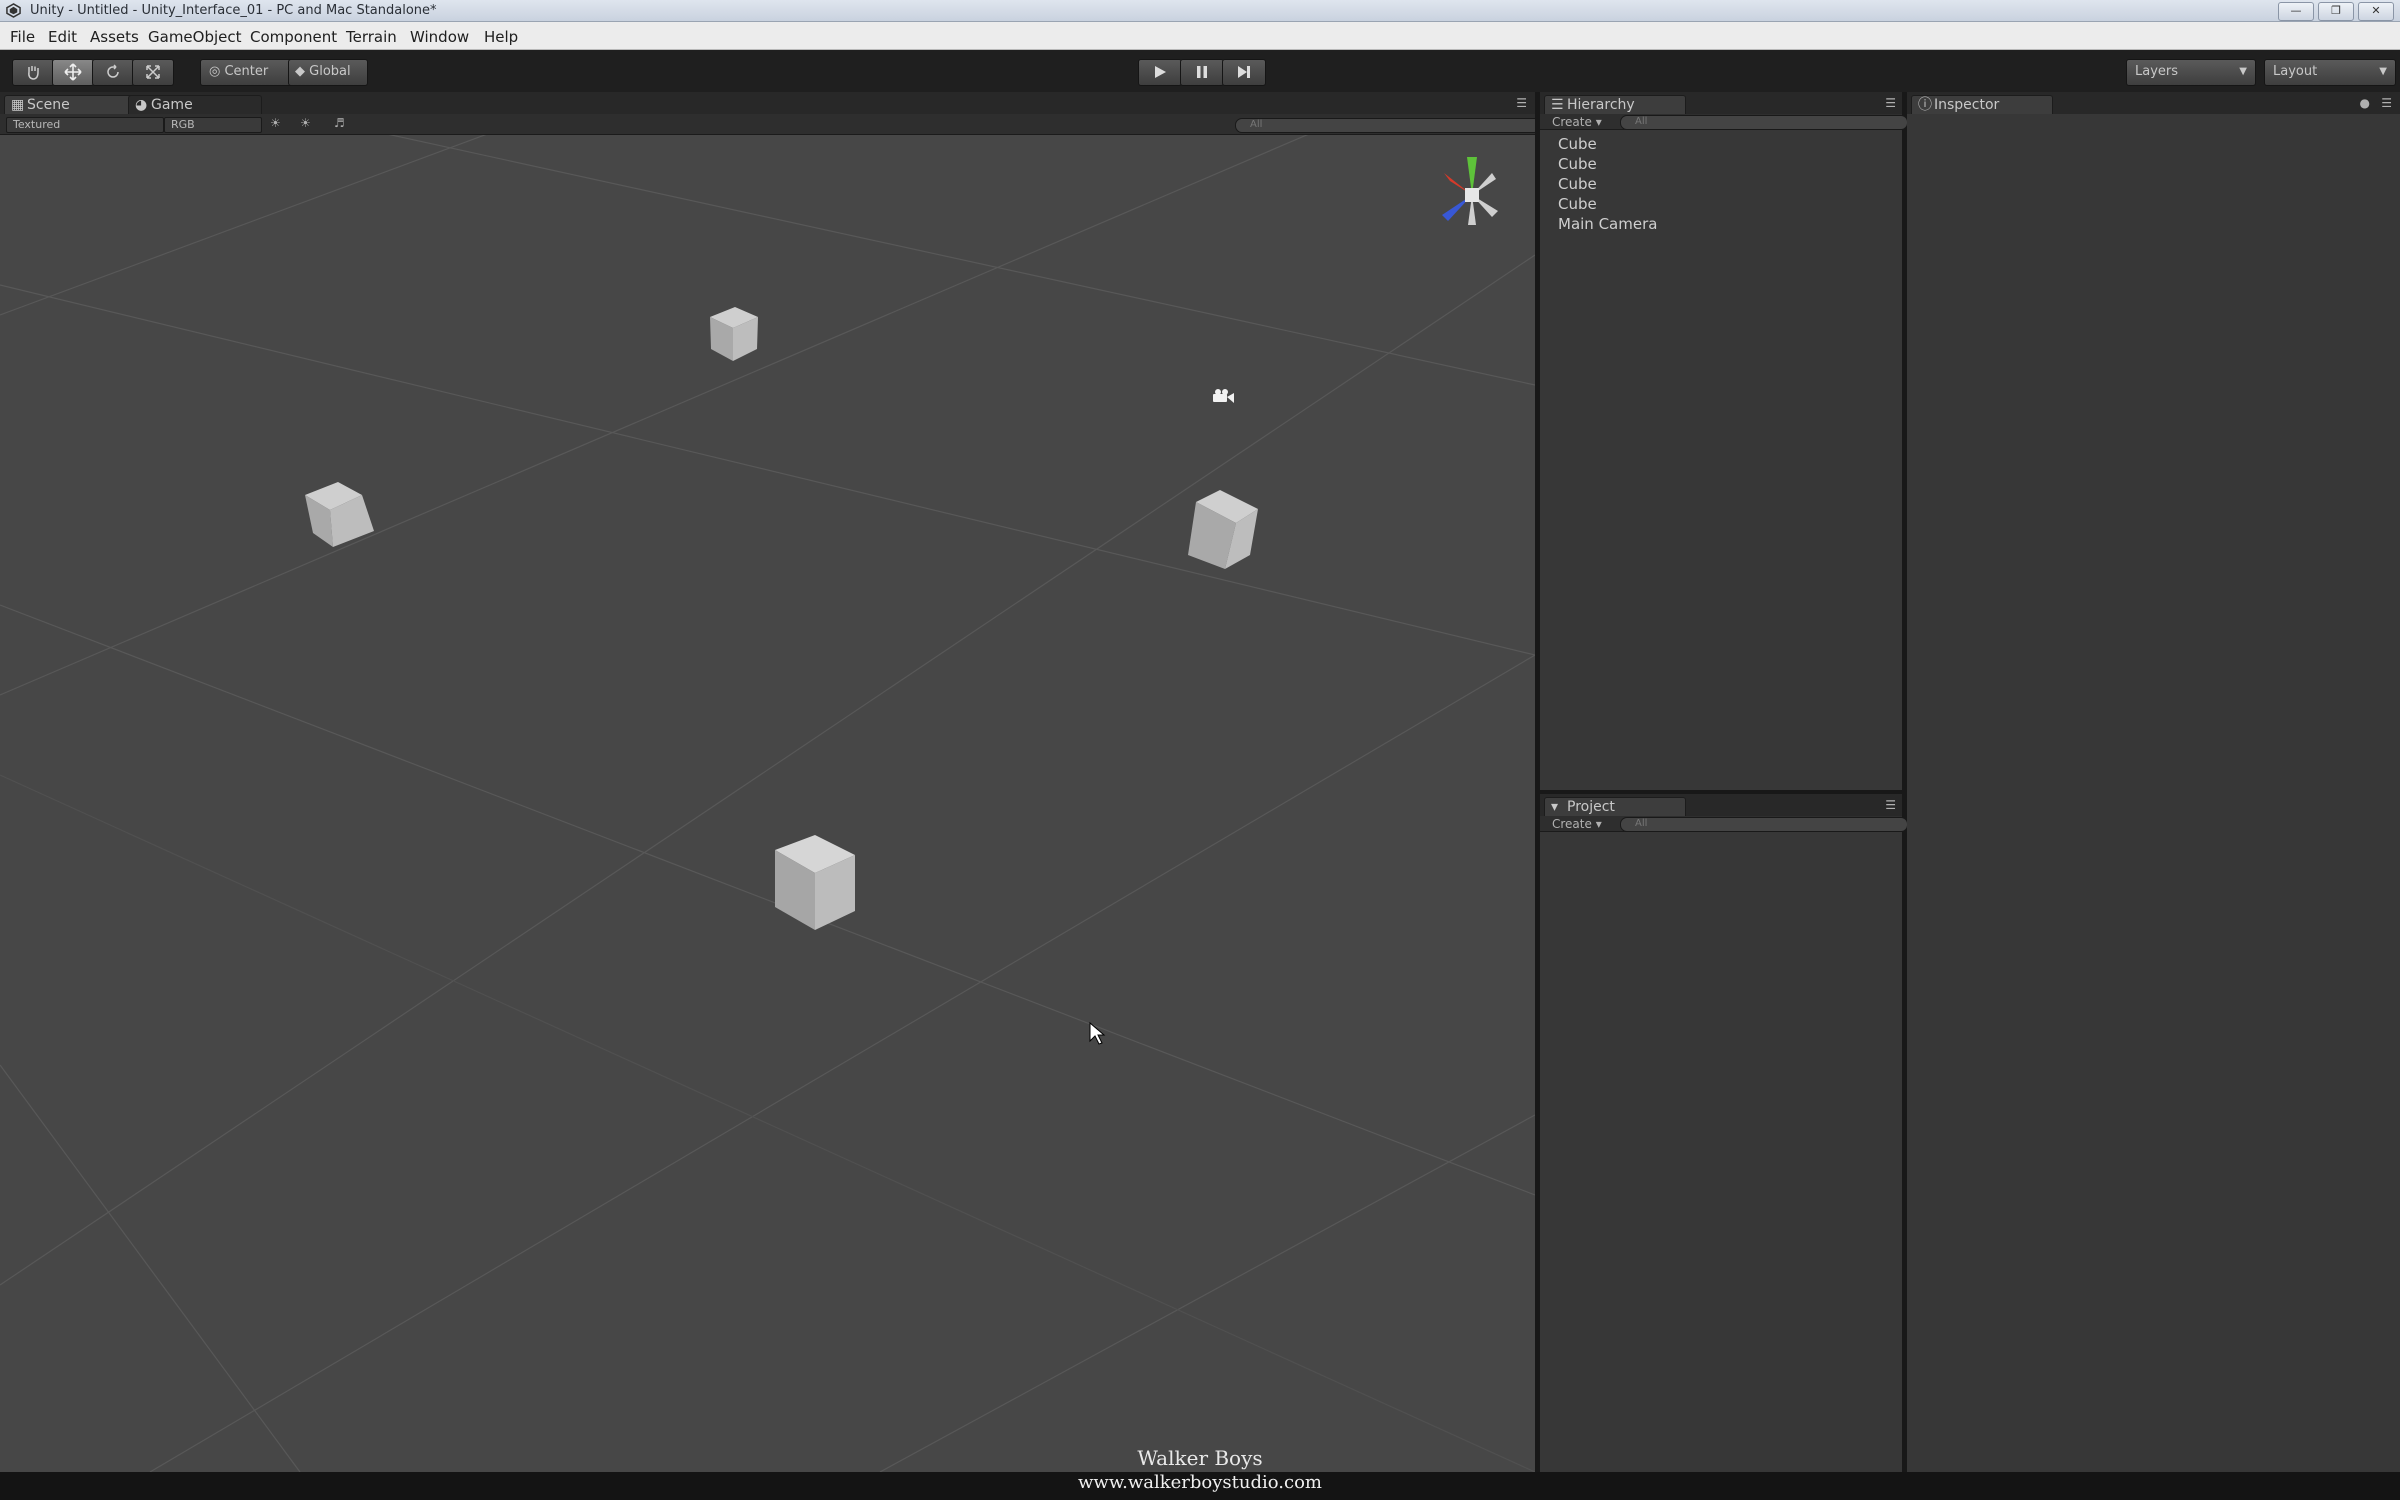 The height and width of the screenshot is (1500, 2400). What do you see at coordinates (249, 72) in the screenshot?
I see `pivot-toggle-button: ◎ Center` at bounding box center [249, 72].